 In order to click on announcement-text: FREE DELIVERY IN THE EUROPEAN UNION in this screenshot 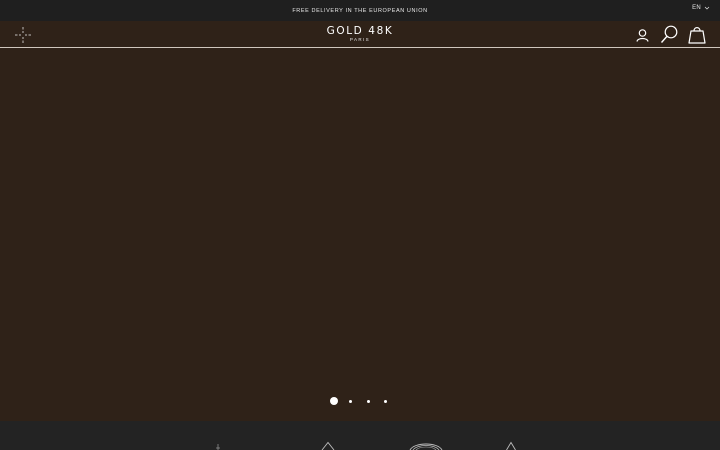, I will do `click(360, 10)`.